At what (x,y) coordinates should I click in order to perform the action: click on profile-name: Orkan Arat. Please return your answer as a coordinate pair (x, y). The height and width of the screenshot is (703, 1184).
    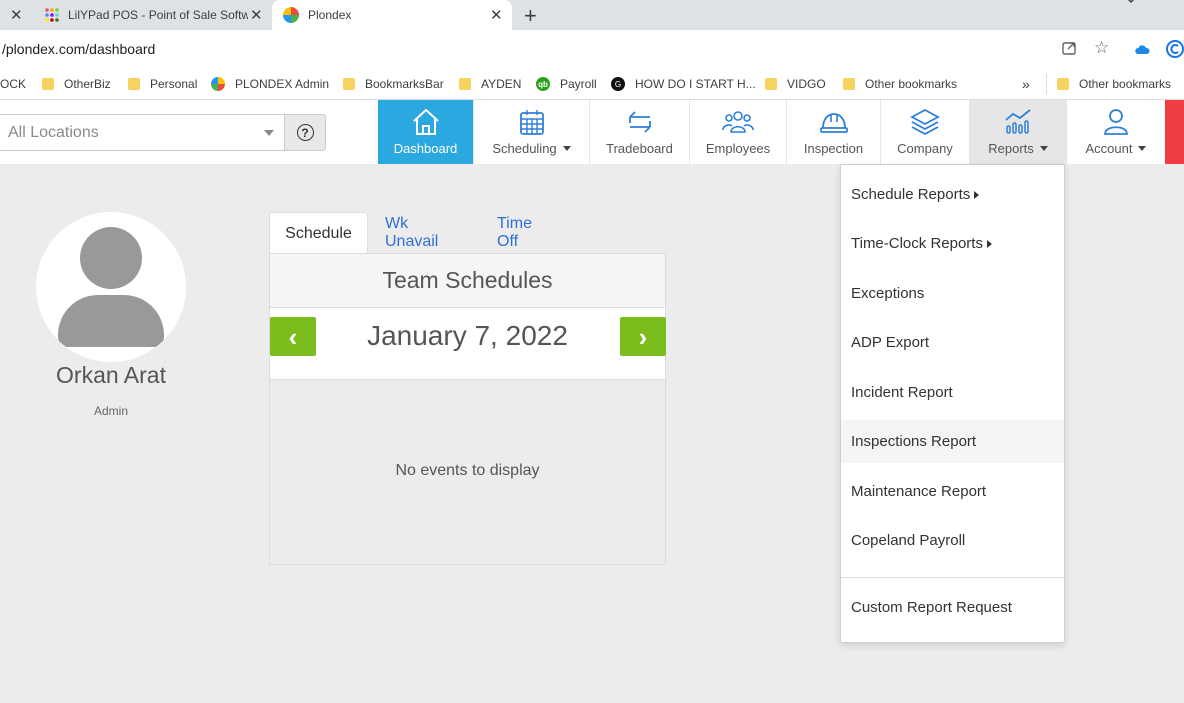
    Looking at the image, I should click on (111, 375).